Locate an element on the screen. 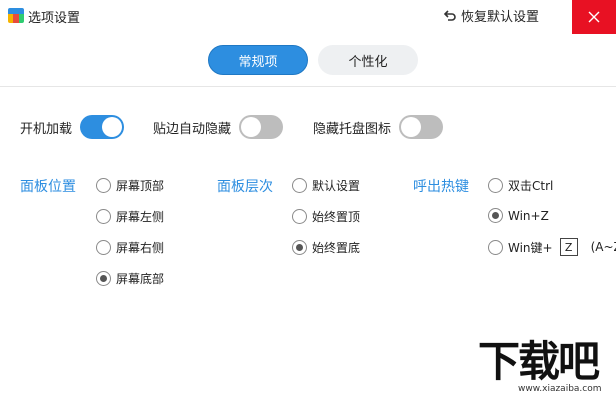 Image resolution: width=616 pixels, height=398 pixels. radio-label: 屏幕顶部 is located at coordinates (140, 186).